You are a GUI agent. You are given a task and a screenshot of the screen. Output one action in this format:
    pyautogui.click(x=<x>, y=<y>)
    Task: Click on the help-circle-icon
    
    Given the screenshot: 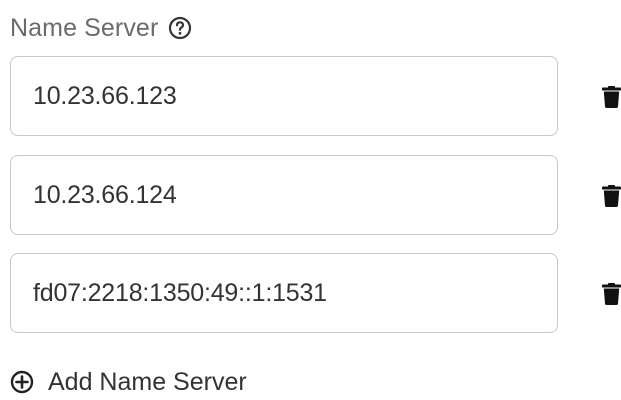 What is the action you would take?
    pyautogui.click(x=180, y=28)
    